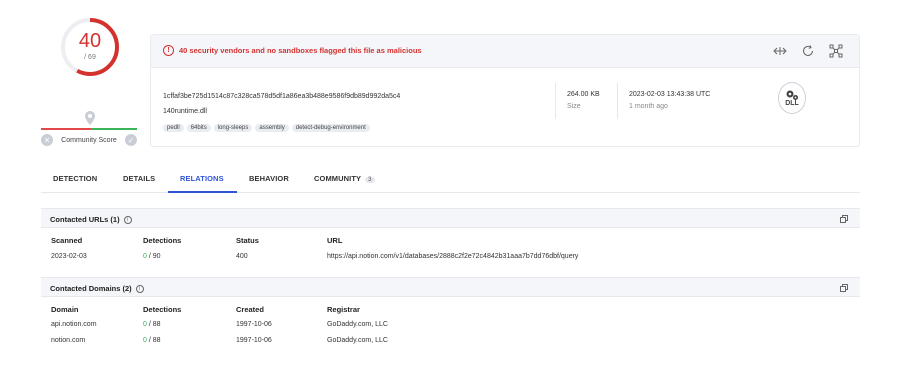  I want to click on url-scanned-date: 2023-02-03, so click(69, 256).